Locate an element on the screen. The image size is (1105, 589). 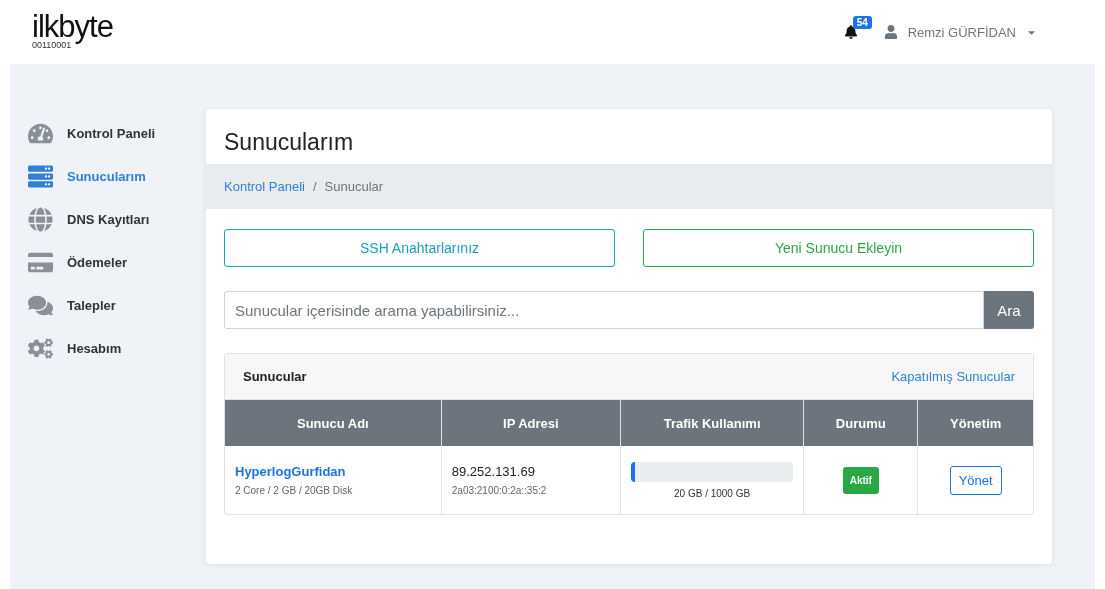
server-specs: 2 Core / 2 GB / 20GB Disk is located at coordinates (294, 490).